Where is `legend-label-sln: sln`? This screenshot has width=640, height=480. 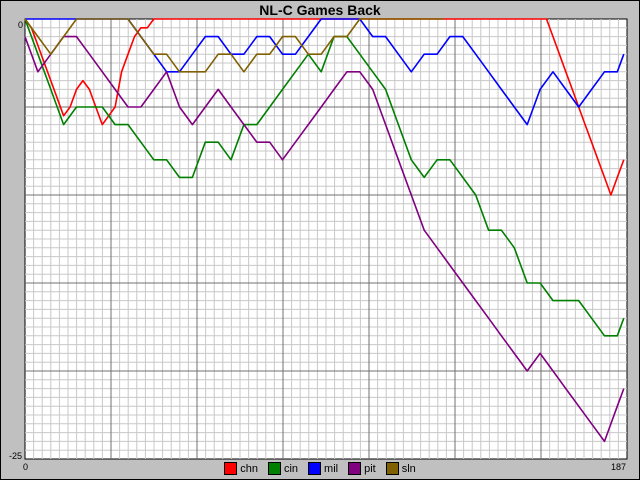 legend-label-sln: sln is located at coordinates (408, 468).